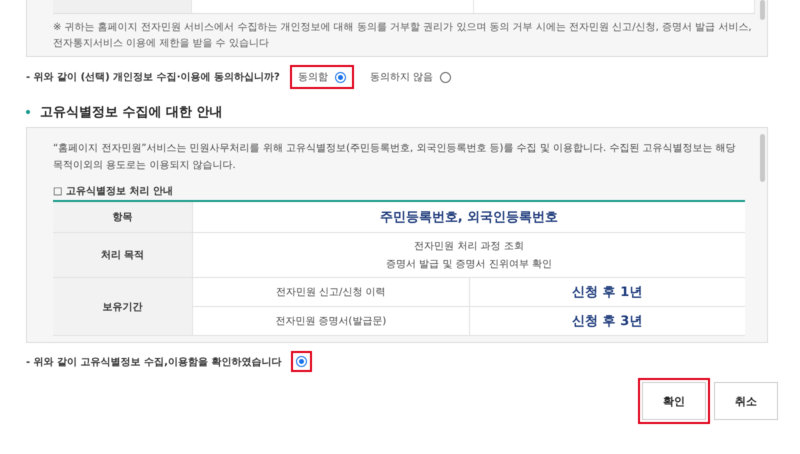  I want to click on purpose-text: 증명서 발급 및 증명서 진위여부 확인, so click(469, 264).